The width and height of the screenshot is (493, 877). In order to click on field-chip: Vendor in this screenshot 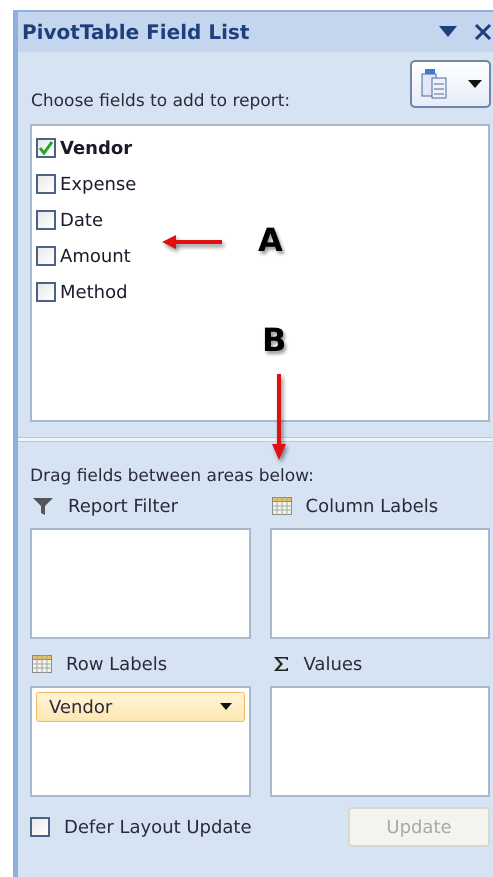, I will do `click(140, 707)`.